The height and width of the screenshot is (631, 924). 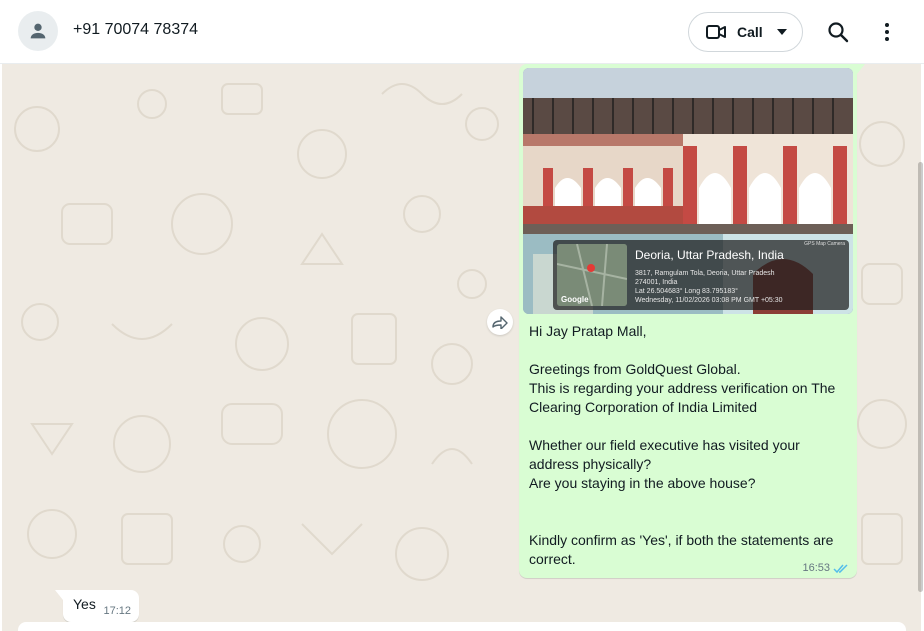 What do you see at coordinates (97, 606) in the screenshot?
I see `incoming-message: Yes 17:12` at bounding box center [97, 606].